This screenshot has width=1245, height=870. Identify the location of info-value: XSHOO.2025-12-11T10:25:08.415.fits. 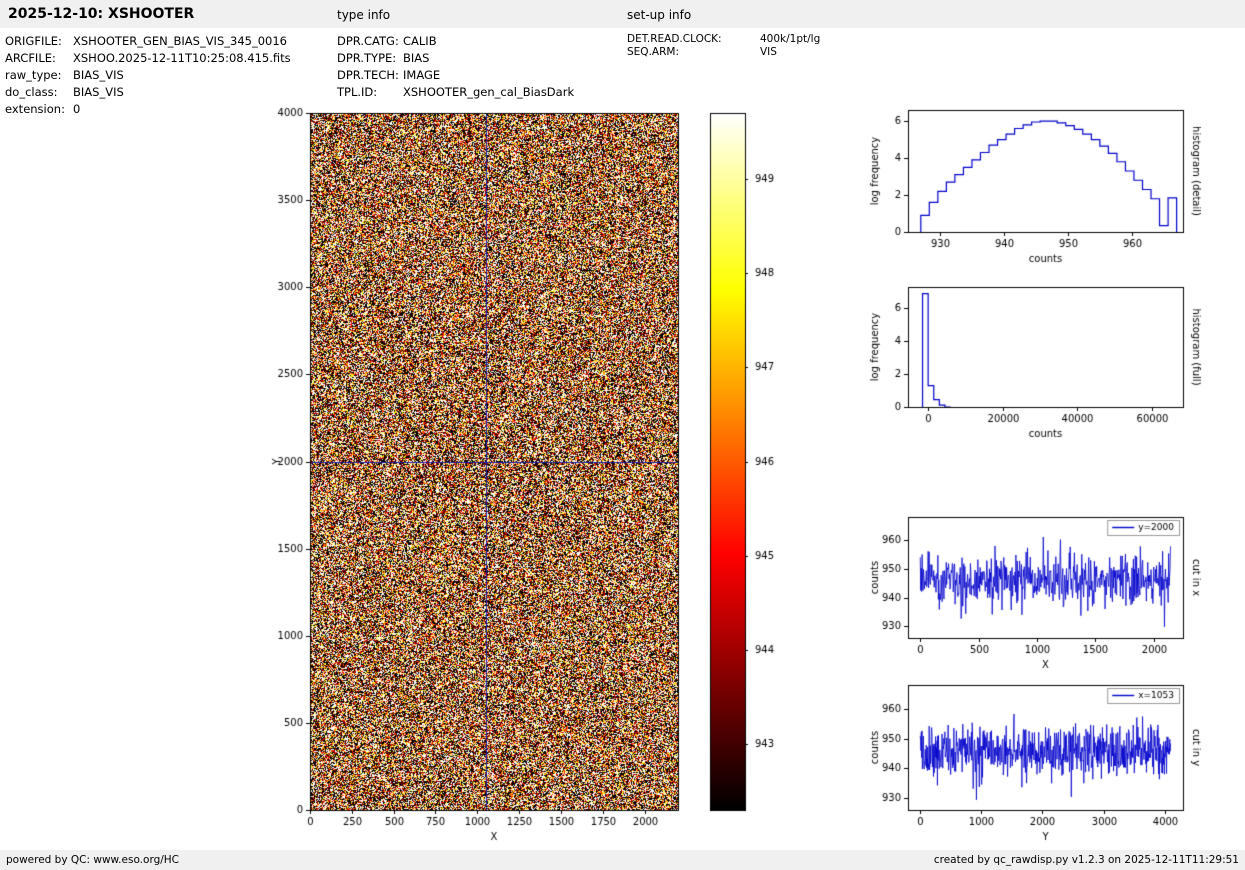
(182, 58).